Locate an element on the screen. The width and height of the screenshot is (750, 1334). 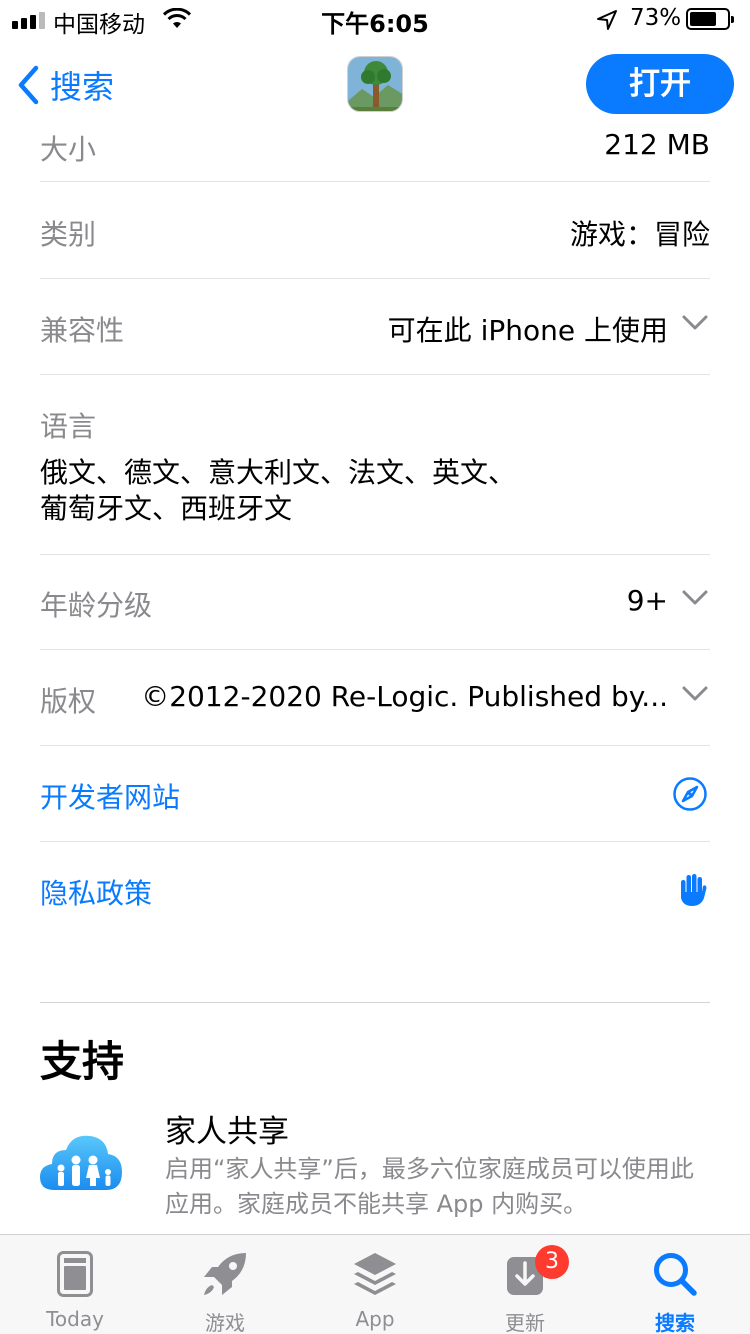
compatibility-label: 兼容性 is located at coordinates (82, 330).